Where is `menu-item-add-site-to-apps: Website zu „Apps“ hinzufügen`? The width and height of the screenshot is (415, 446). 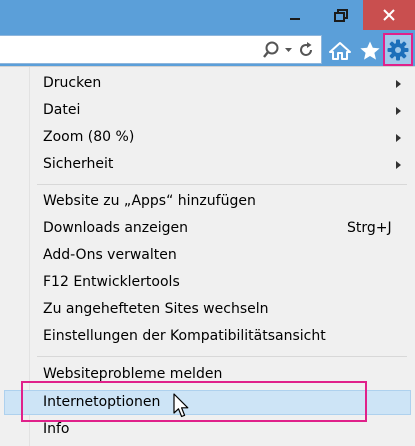
menu-item-add-site-to-apps: Website zu „Apps“ hinzufügen is located at coordinates (207, 202).